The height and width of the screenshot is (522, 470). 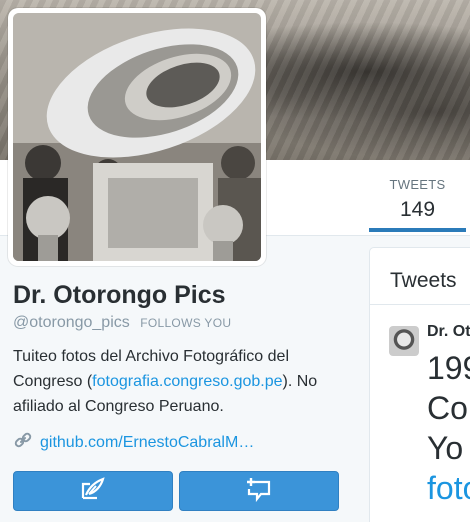 I want to click on panel-divider, so click(x=420, y=304).